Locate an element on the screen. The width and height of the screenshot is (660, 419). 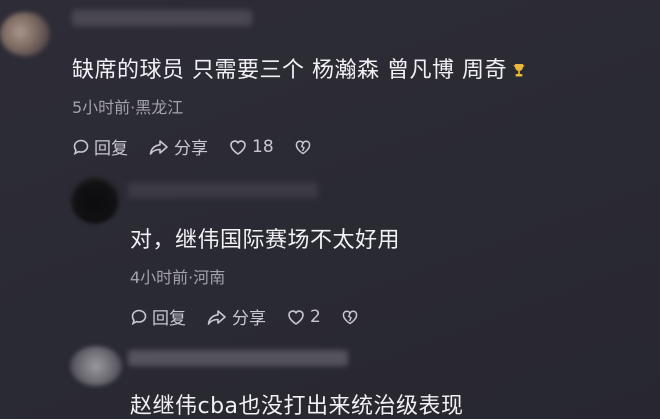
like-count: 2 is located at coordinates (315, 316).